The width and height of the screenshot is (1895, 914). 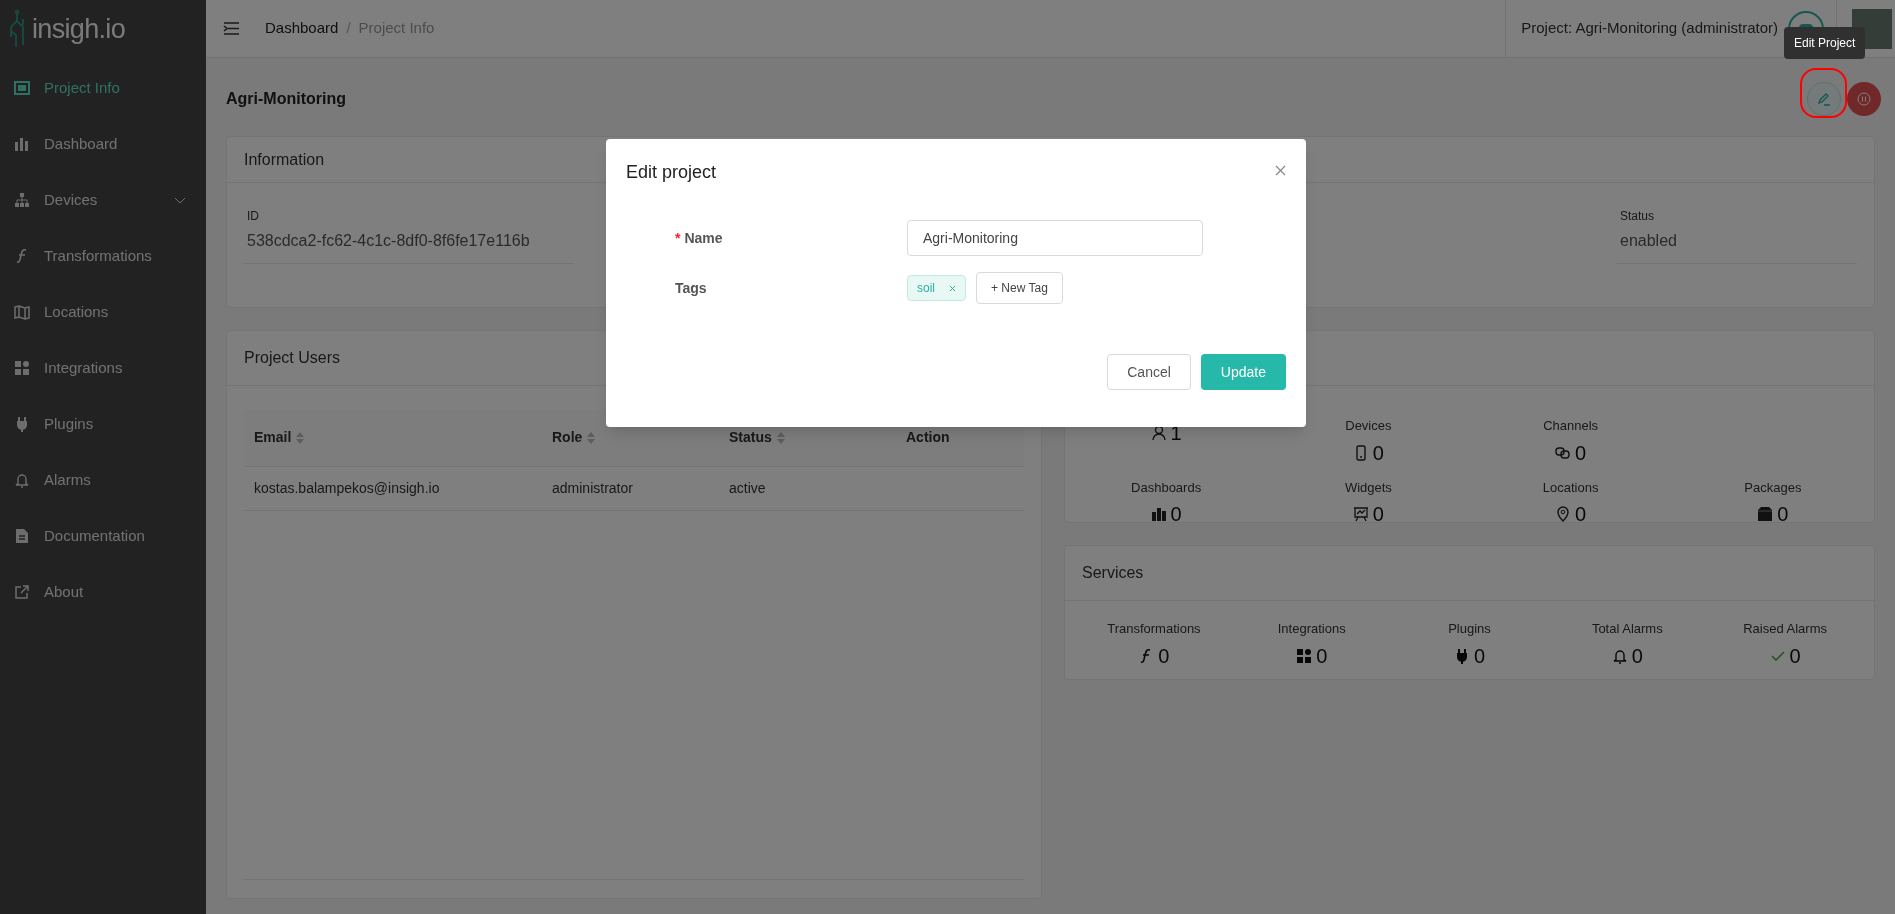 I want to click on menu-icon, so click(x=231, y=28).